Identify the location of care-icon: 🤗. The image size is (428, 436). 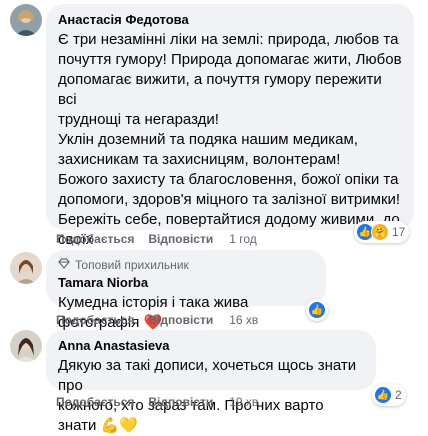
(380, 232).